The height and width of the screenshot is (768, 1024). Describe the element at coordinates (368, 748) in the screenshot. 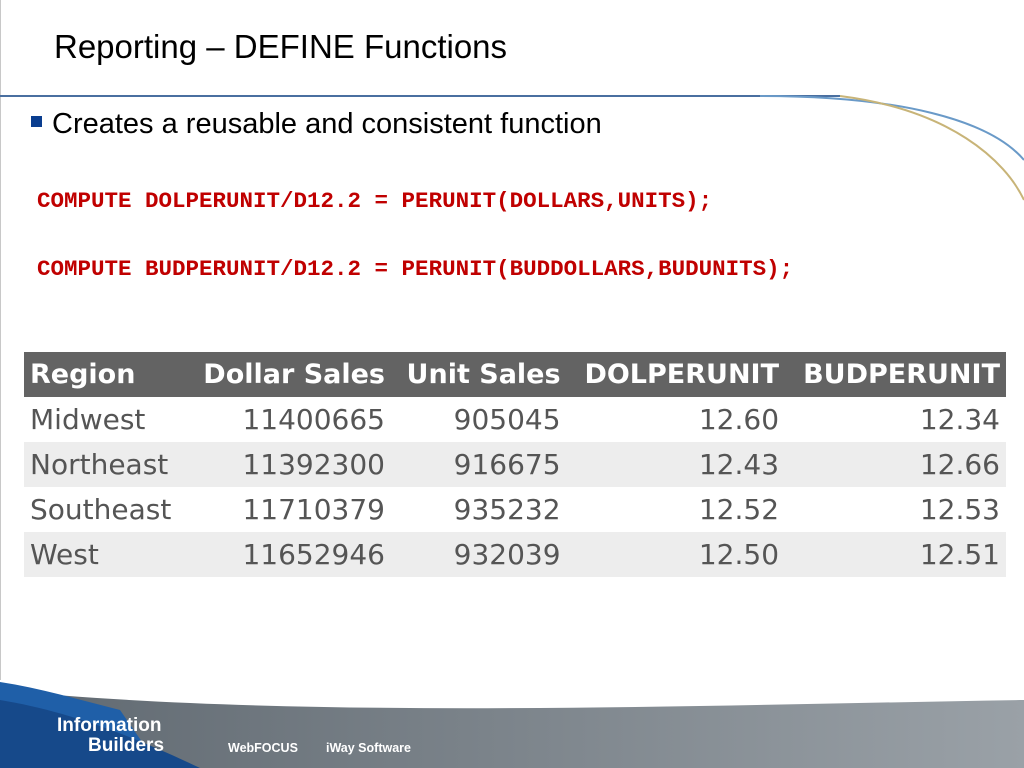

I see `footer-iway-software: iWay Software` at that location.